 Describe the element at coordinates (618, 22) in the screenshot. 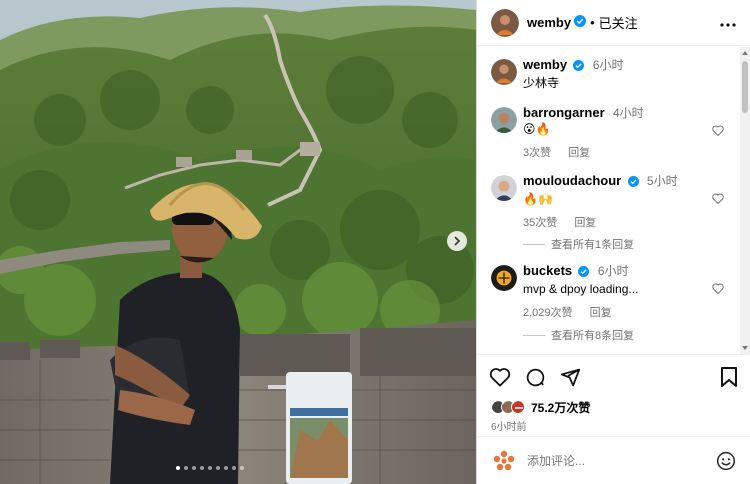

I see `follow-status-button: 已关注` at that location.